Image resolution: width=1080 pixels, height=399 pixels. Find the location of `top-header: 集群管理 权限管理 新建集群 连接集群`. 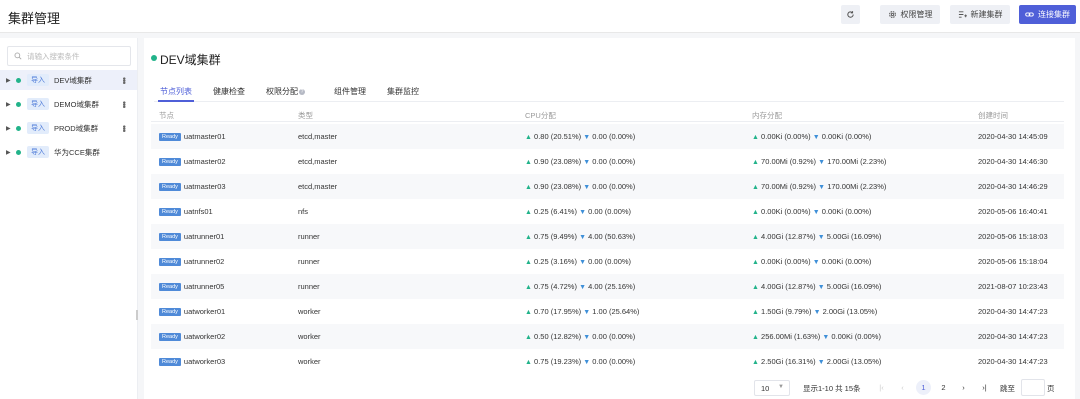

top-header: 集群管理 权限管理 新建集群 连接集群 is located at coordinates (540, 16).